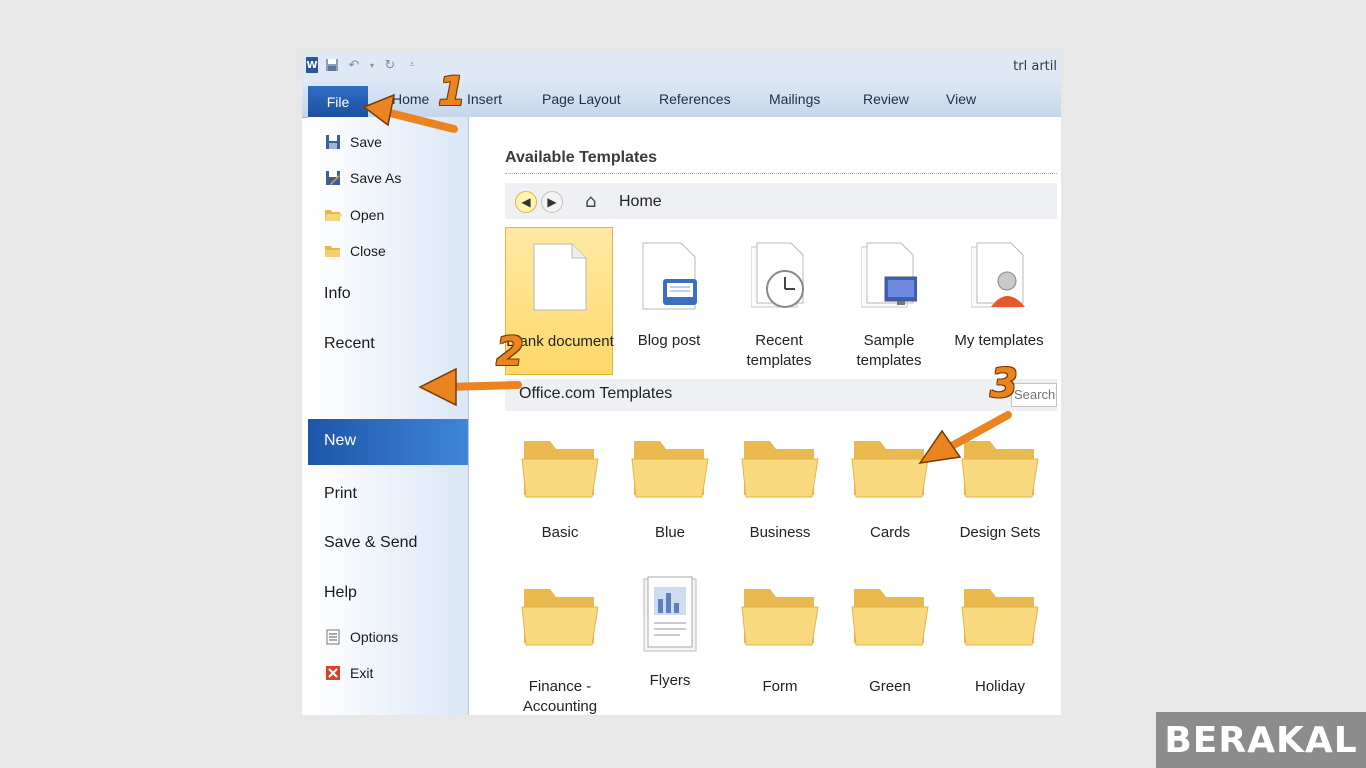 This screenshot has height=768, width=1366. I want to click on nav-home-label: Home, so click(640, 202).